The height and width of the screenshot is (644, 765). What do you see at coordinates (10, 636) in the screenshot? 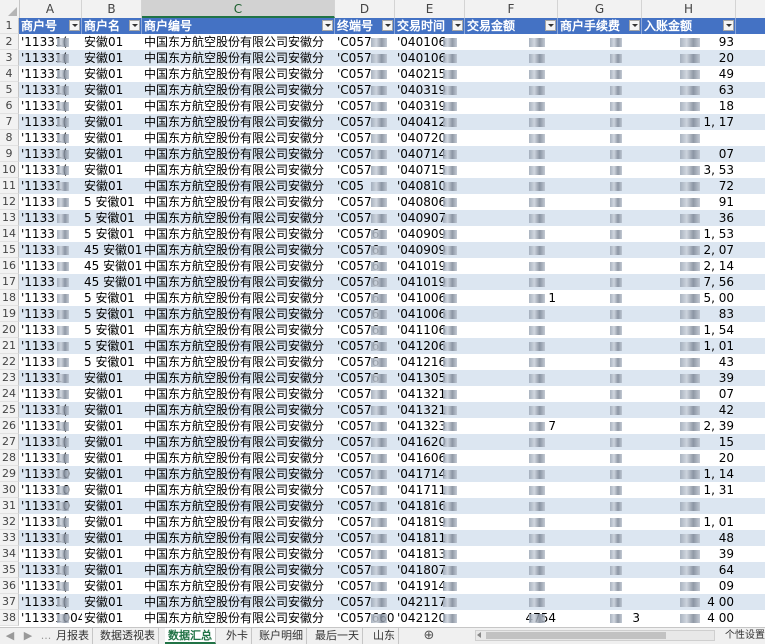
I see `tab-scroll-left-icon: ◀` at bounding box center [10, 636].